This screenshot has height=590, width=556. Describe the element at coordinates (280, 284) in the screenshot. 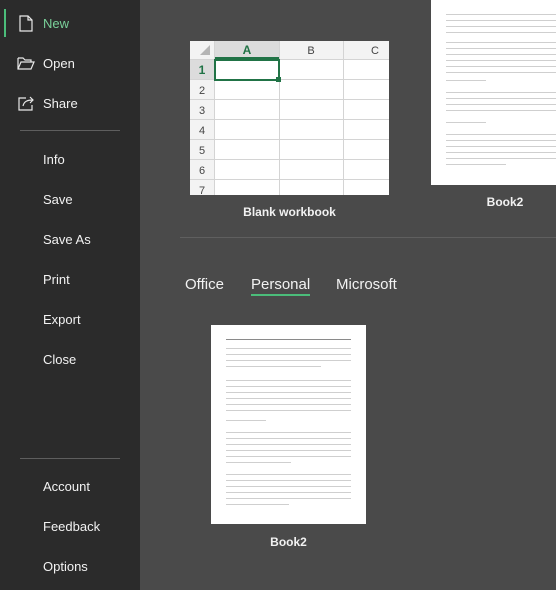

I see `tab-personal: Personal` at that location.